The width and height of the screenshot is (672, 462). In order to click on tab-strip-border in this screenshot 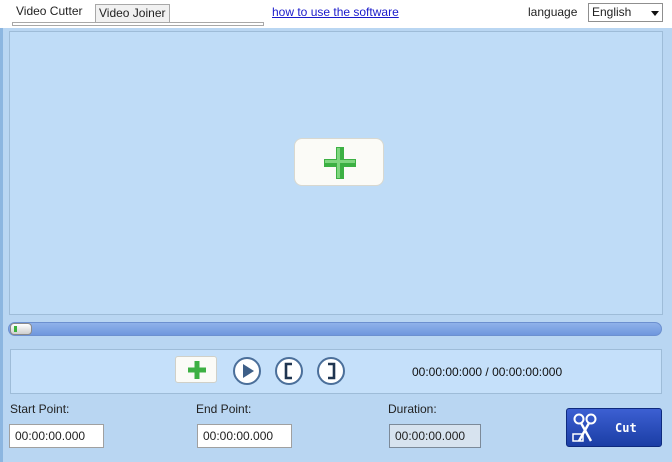, I will do `click(138, 24)`.